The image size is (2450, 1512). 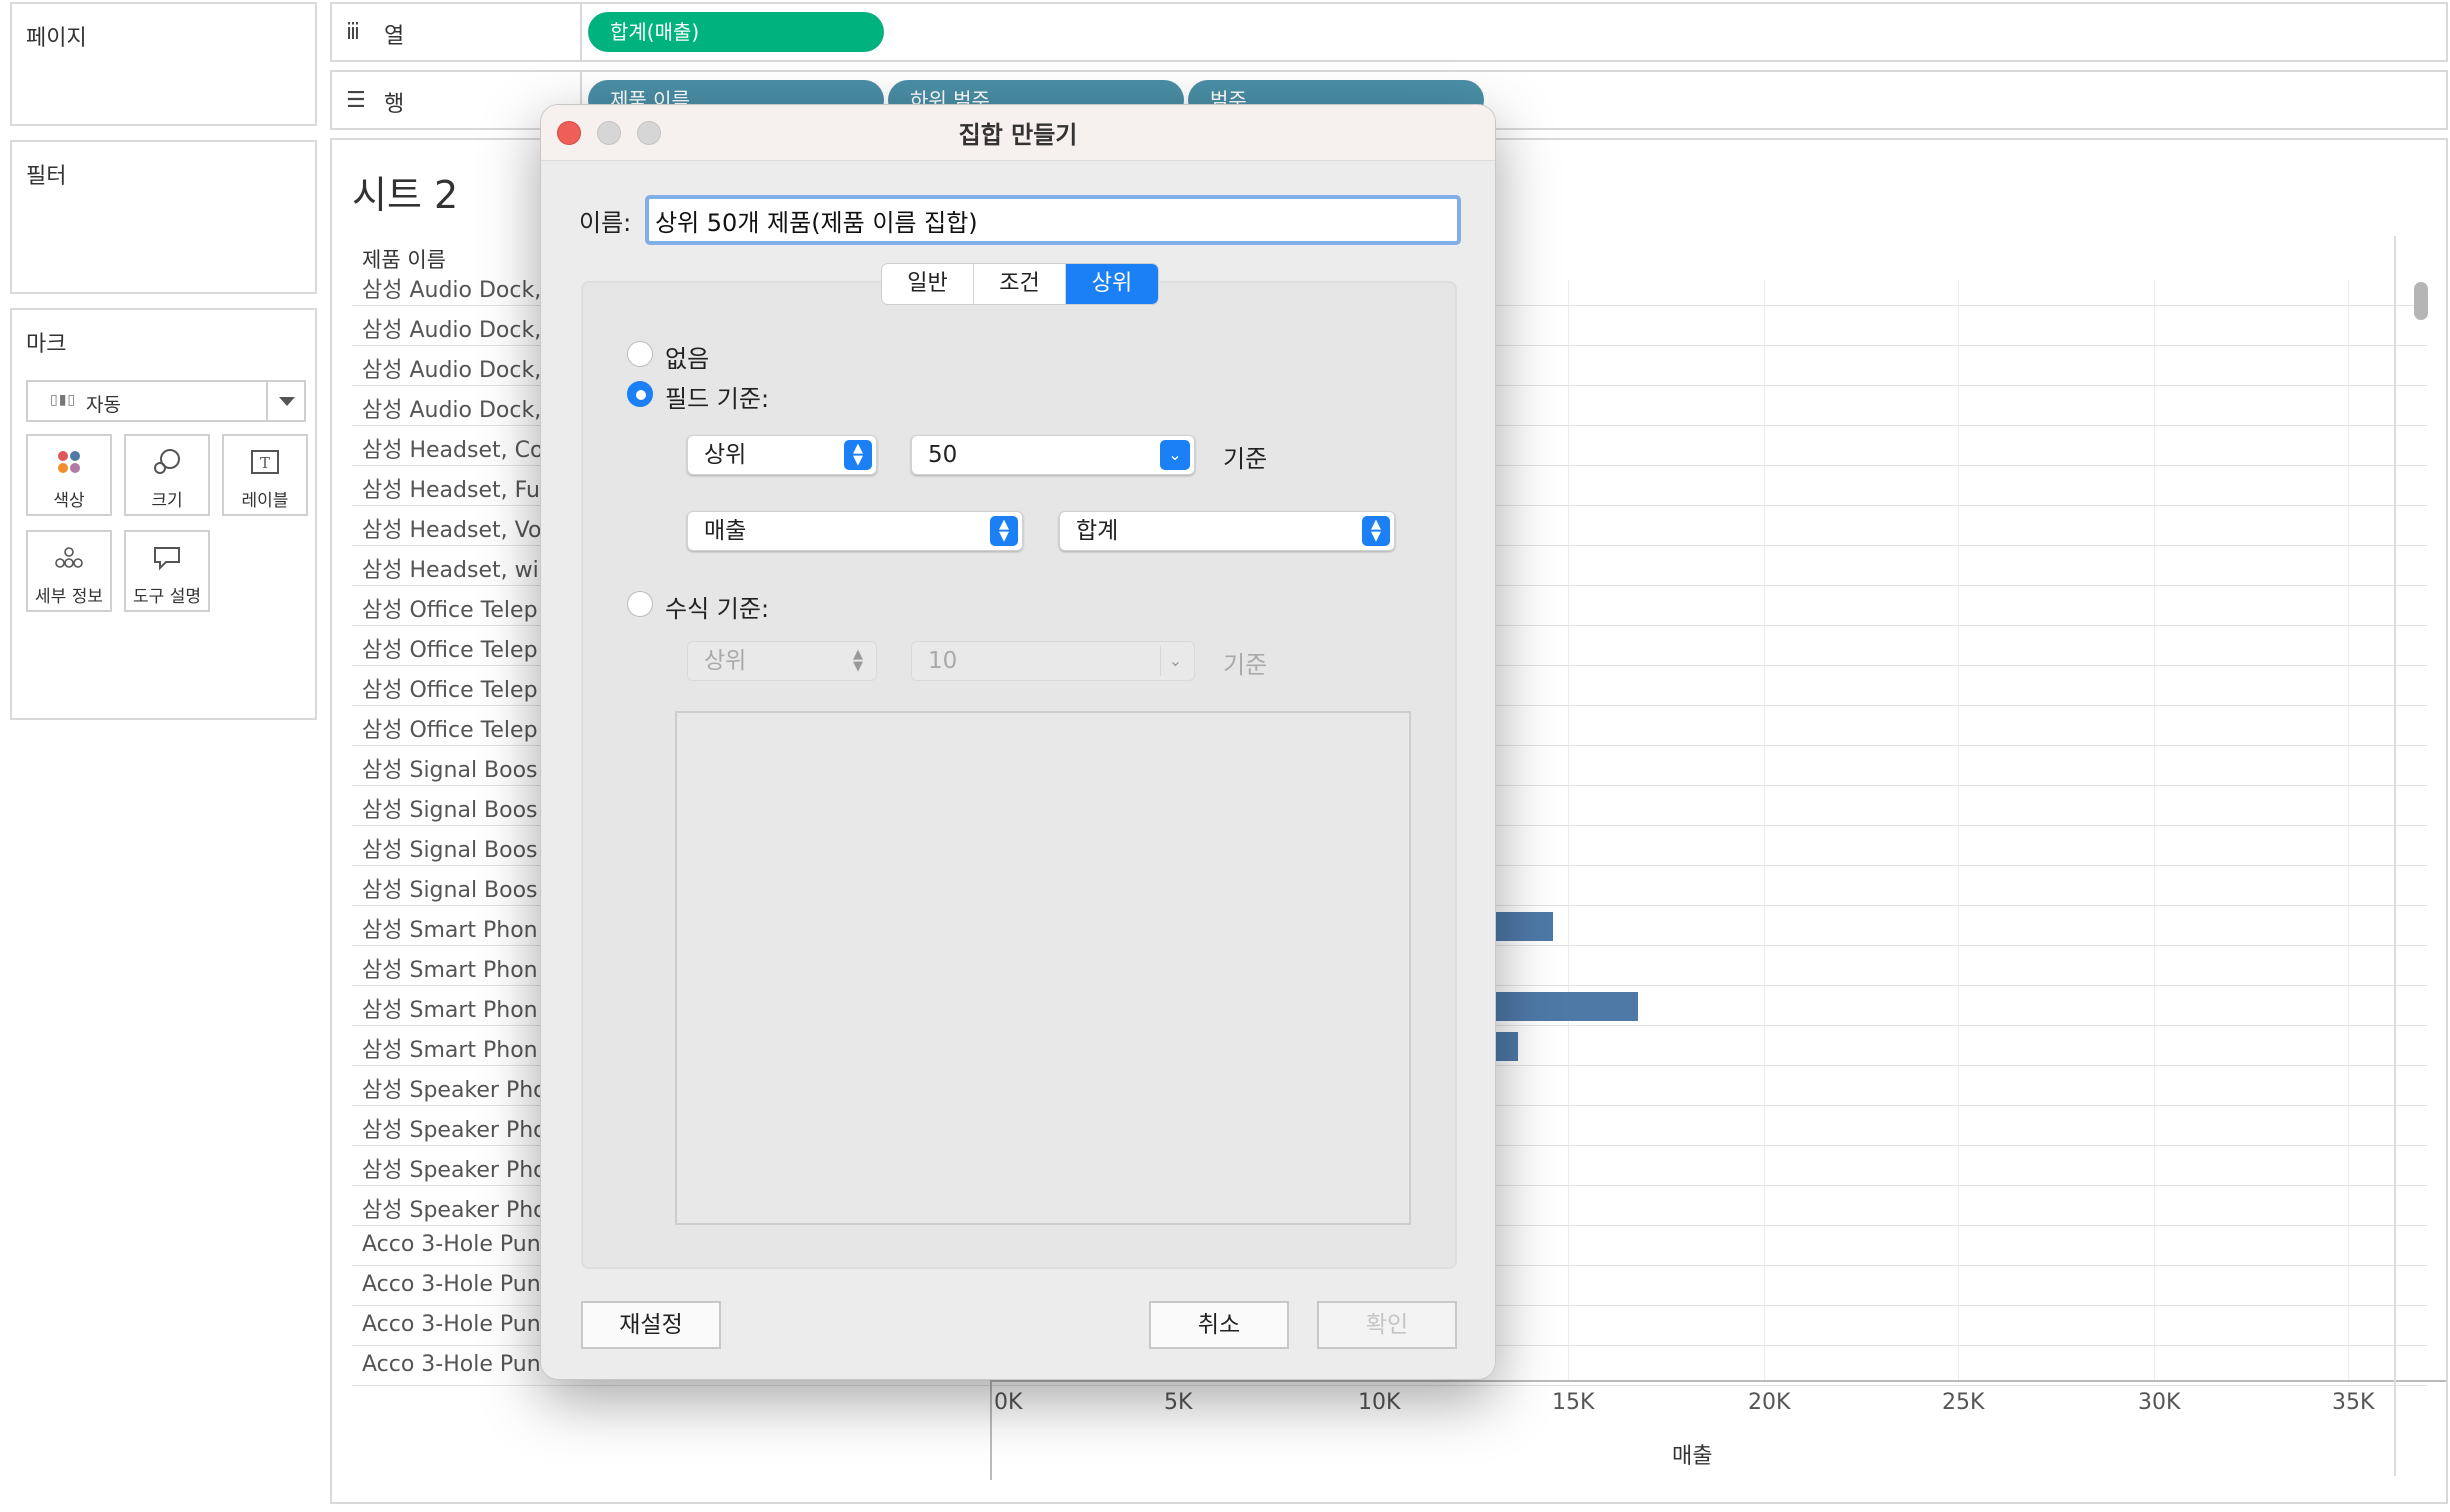 I want to click on x-axis-tick: 35K, so click(x=2353, y=1402).